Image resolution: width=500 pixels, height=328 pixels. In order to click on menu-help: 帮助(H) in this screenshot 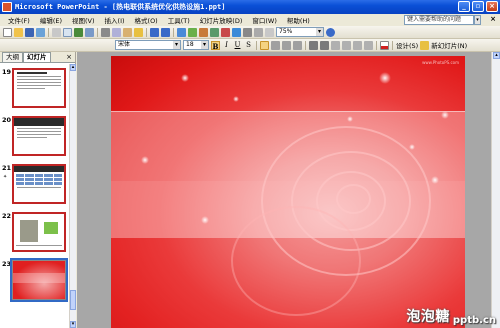, I will do `click(298, 20)`.